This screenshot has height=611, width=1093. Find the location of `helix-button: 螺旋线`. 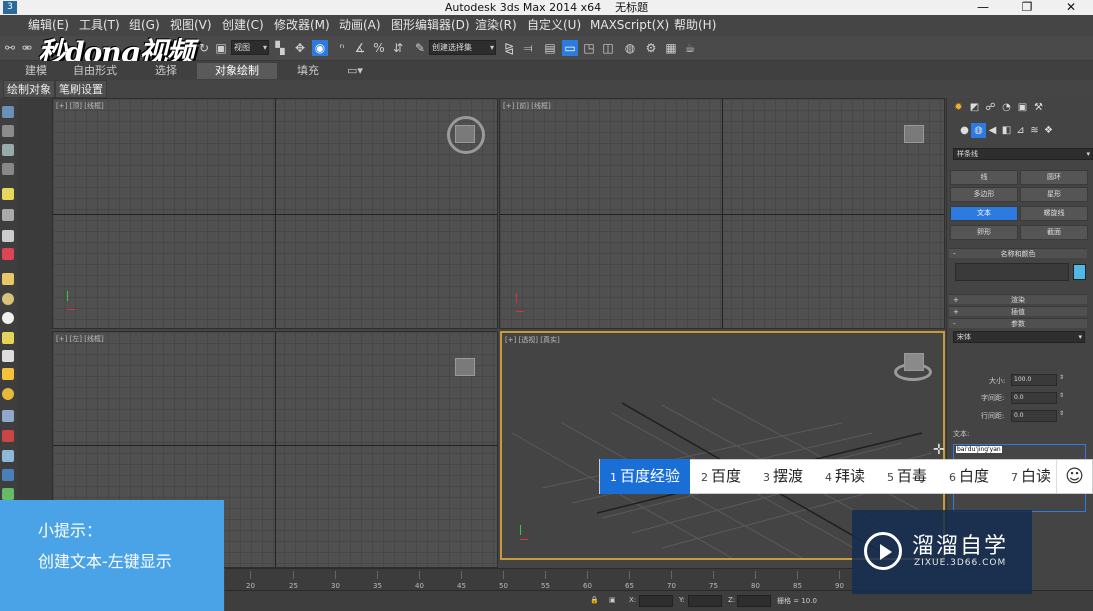

helix-button: 螺旋线 is located at coordinates (1054, 213).